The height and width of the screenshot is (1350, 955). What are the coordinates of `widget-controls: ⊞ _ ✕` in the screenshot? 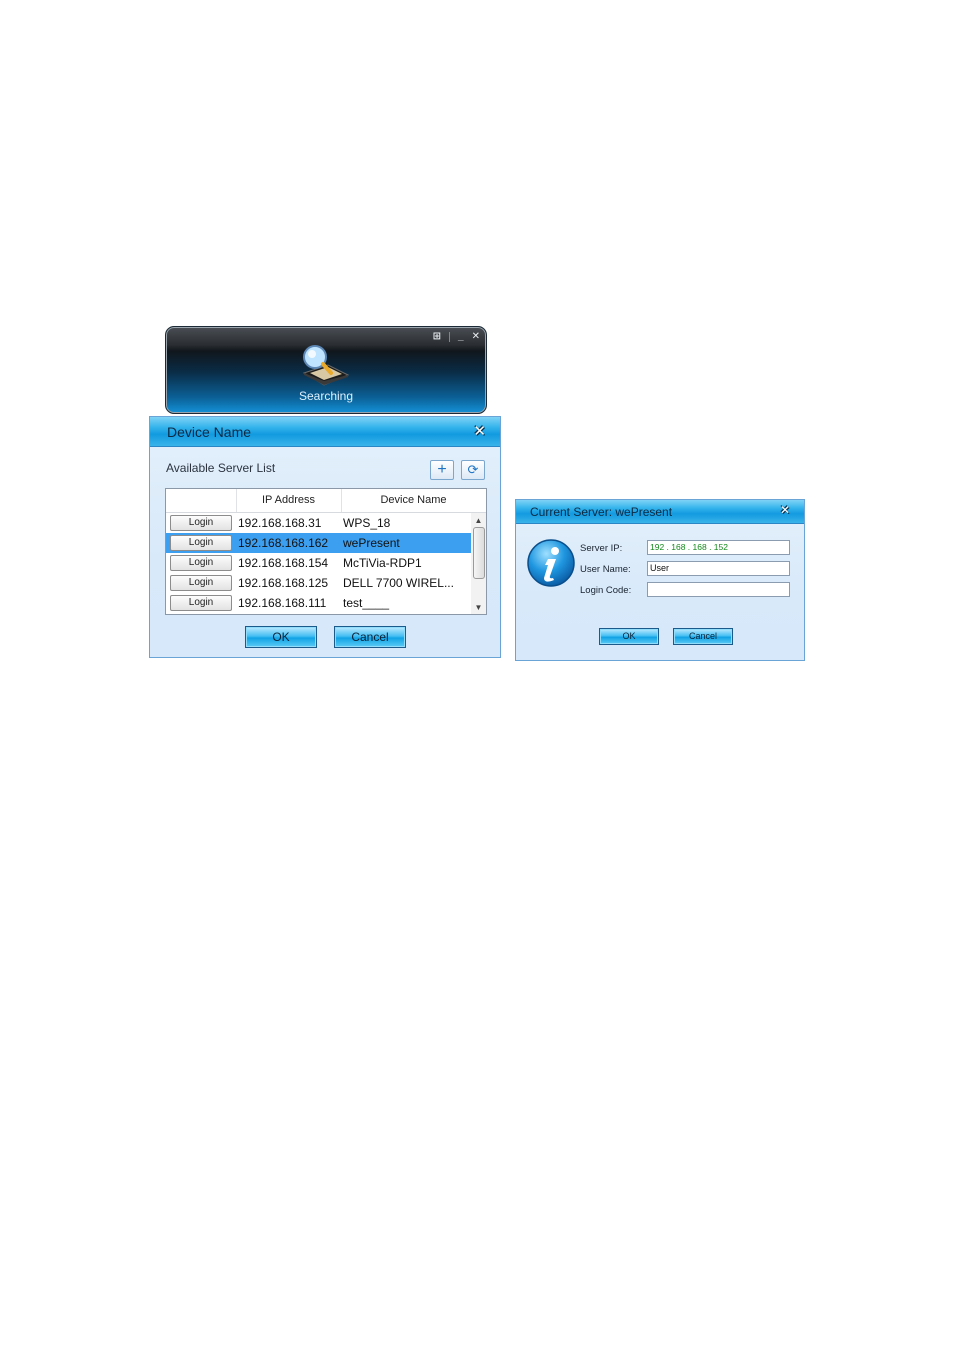 It's located at (456, 337).